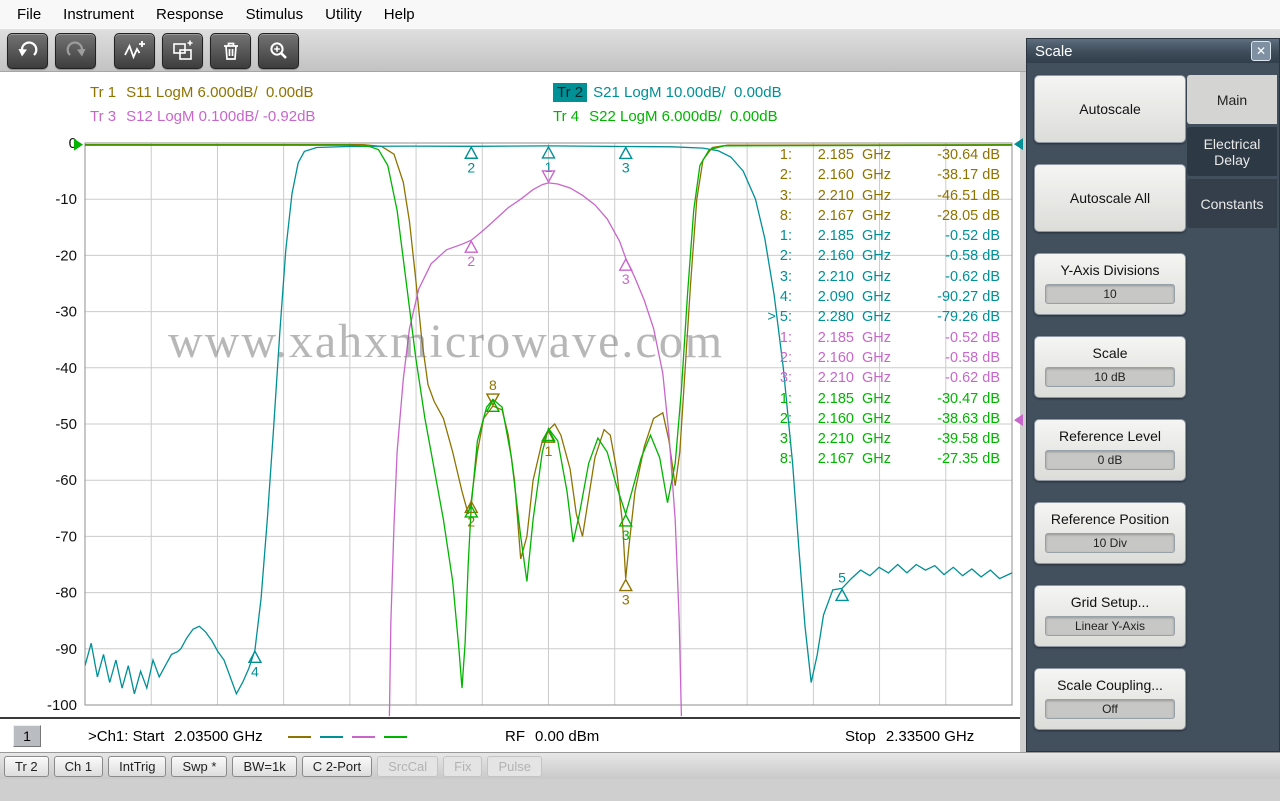 The width and height of the screenshot is (1280, 801). What do you see at coordinates (105, 116) in the screenshot?
I see `trace-id-tr-3: Tr 3` at bounding box center [105, 116].